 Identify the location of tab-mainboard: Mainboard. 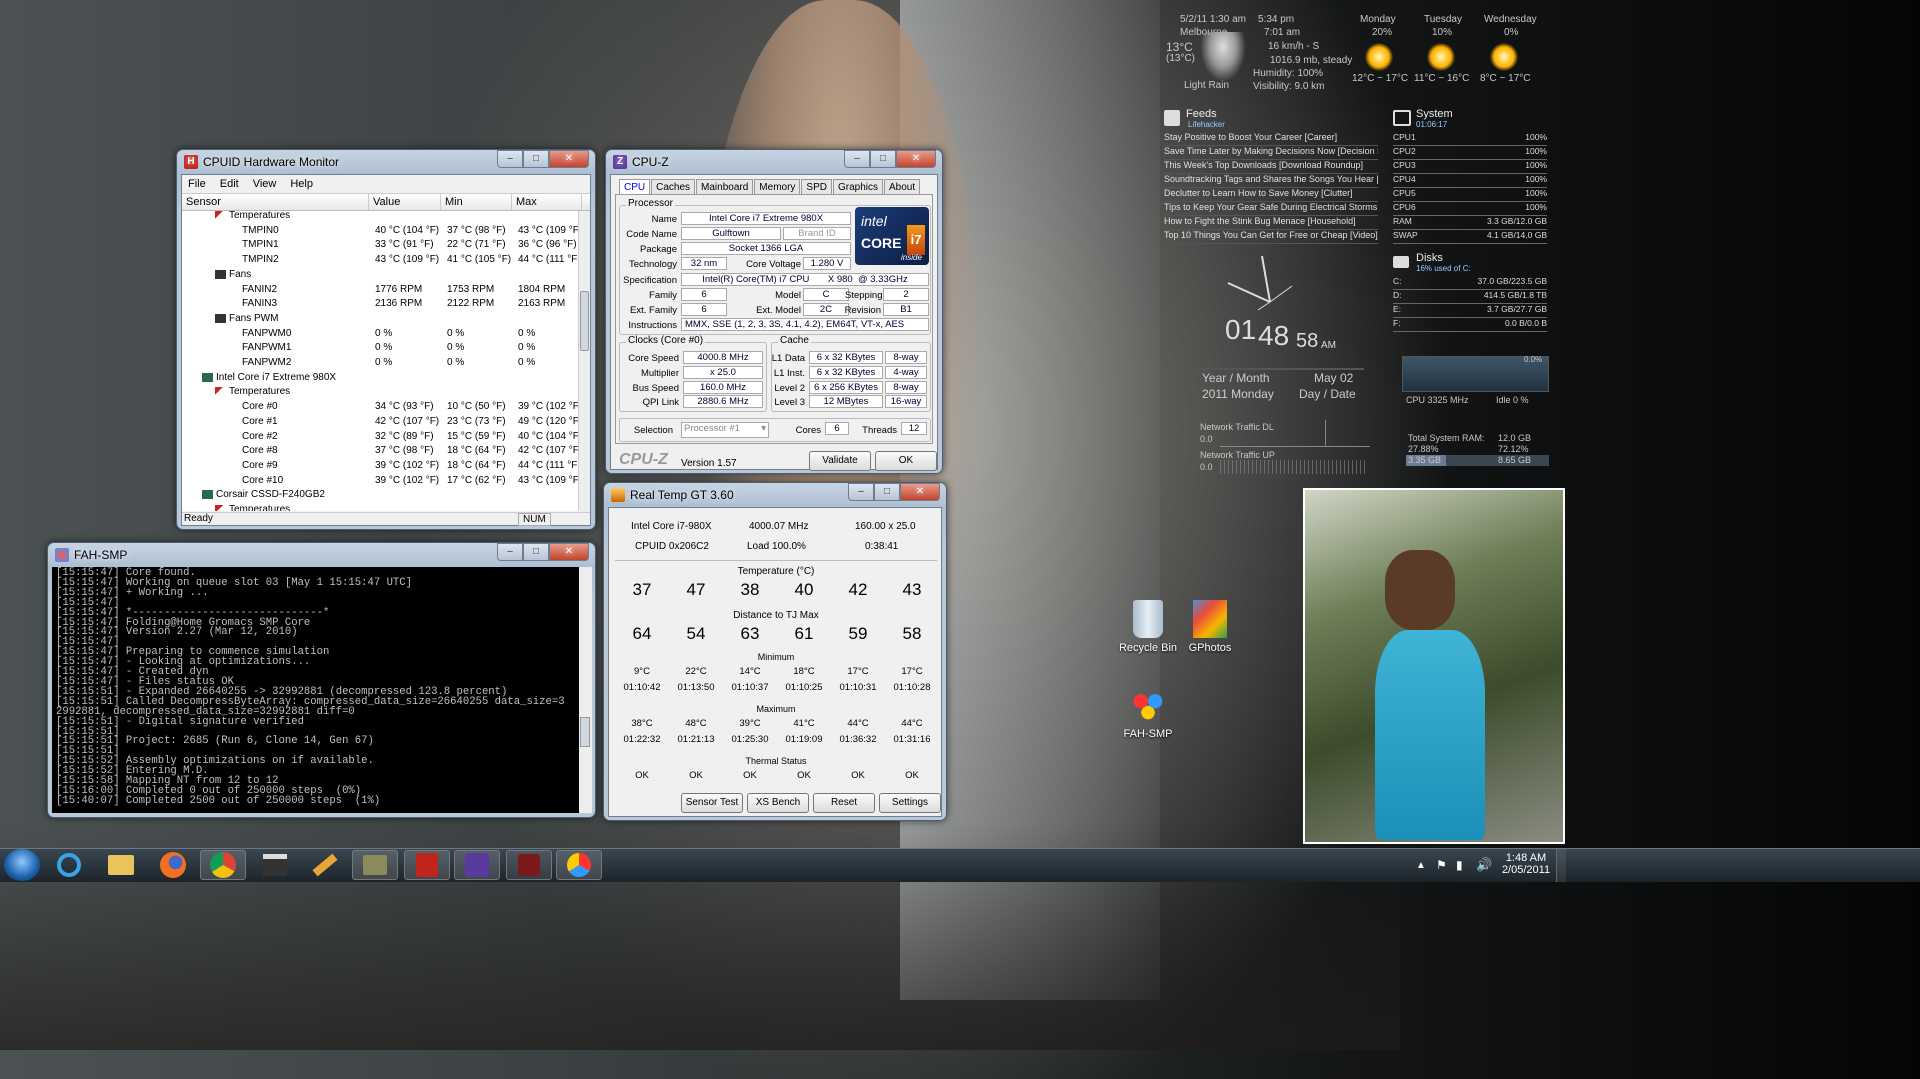
(725, 187).